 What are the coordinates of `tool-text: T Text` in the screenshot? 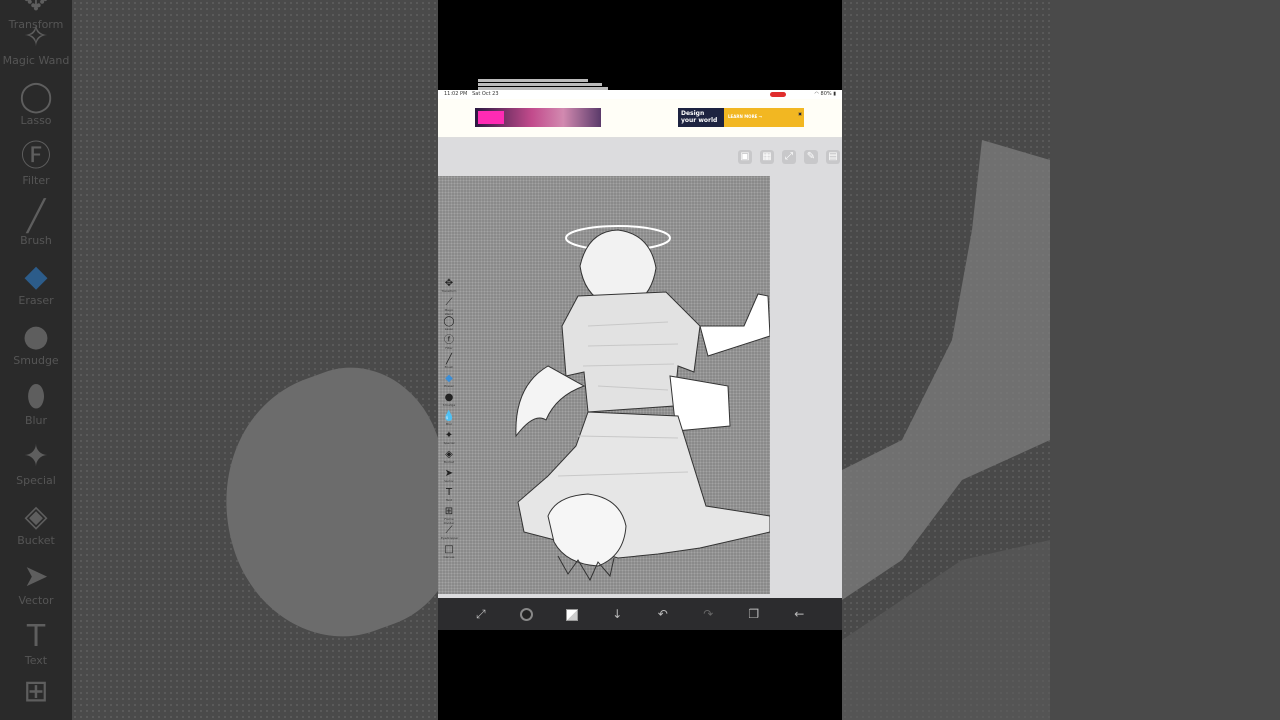 It's located at (449, 496).